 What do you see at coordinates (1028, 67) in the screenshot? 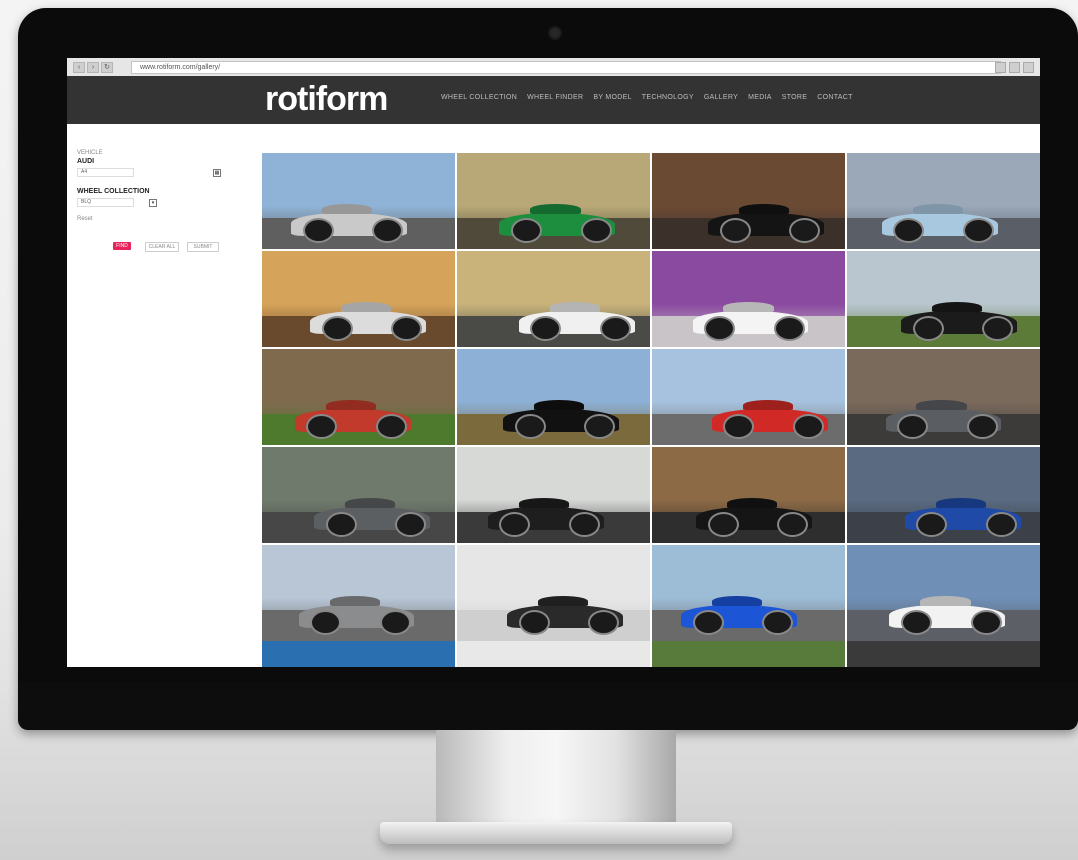
I see `menu-icon` at bounding box center [1028, 67].